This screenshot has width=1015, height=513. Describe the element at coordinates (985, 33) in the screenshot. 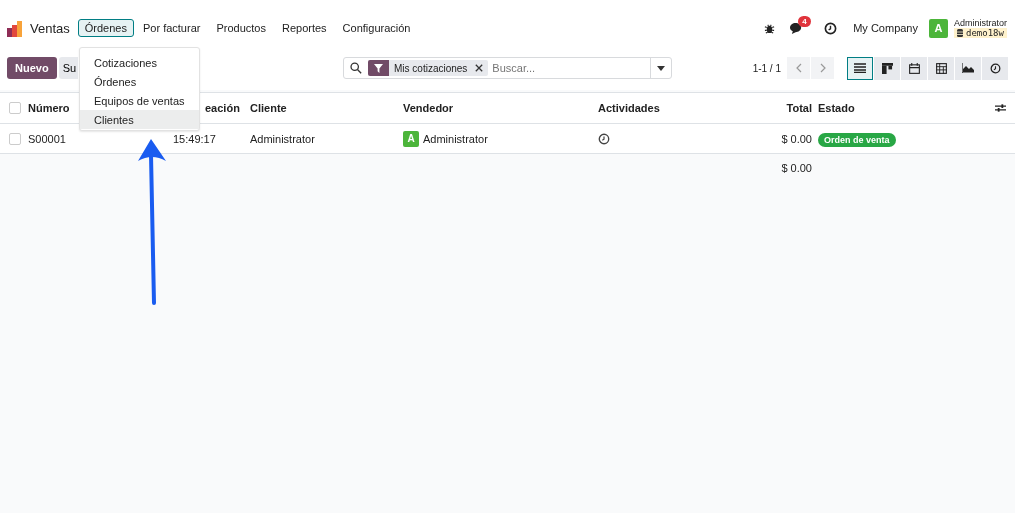

I see `database-name: demo18w` at that location.